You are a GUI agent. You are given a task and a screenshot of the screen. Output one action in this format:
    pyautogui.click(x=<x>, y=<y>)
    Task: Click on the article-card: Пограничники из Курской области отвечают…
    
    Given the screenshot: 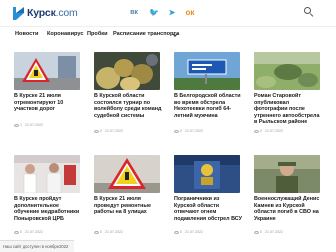 What is the action you would take?
    pyautogui.click(x=208, y=203)
    